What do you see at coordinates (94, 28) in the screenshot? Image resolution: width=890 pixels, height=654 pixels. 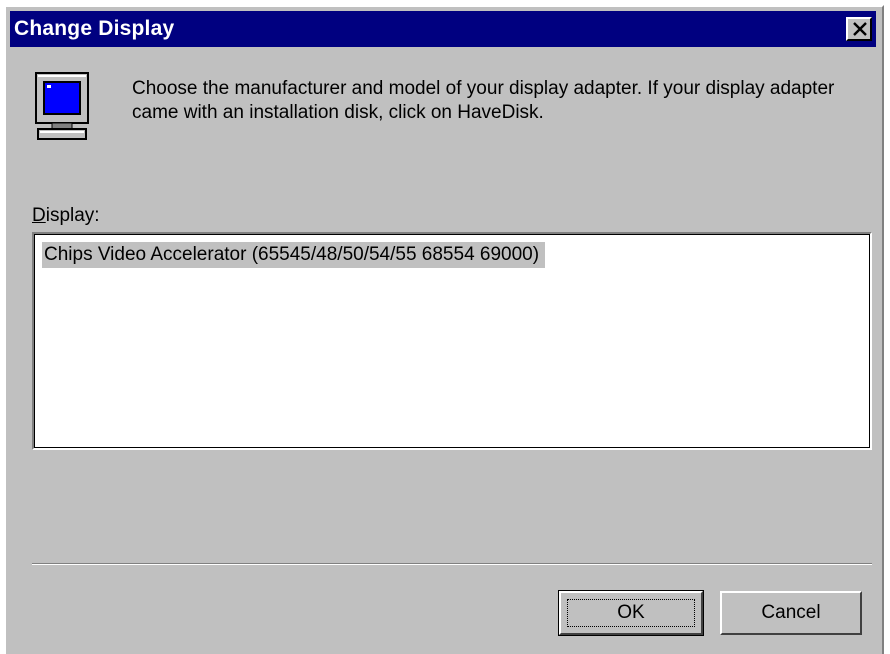 I see `window-title: Change Display` at bounding box center [94, 28].